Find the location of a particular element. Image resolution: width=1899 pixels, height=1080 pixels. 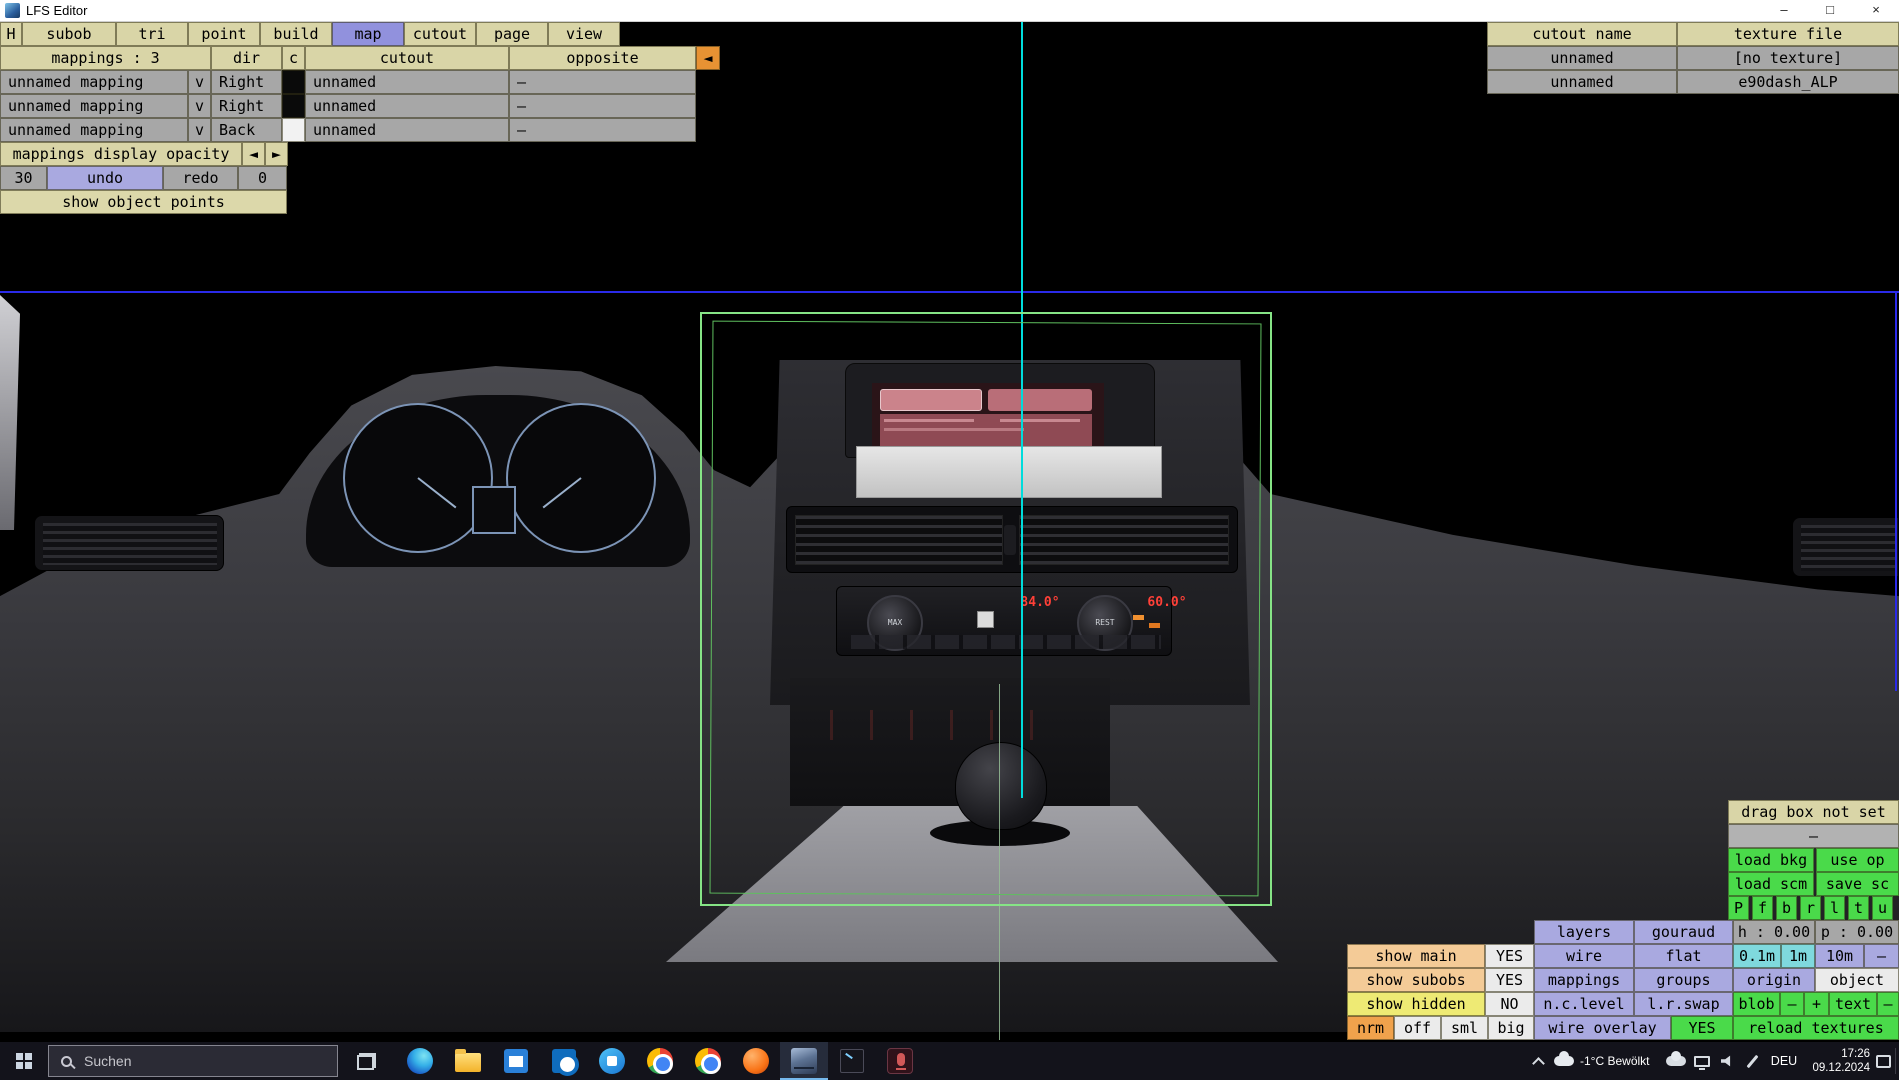

tray-pen is located at coordinates (1752, 1061).